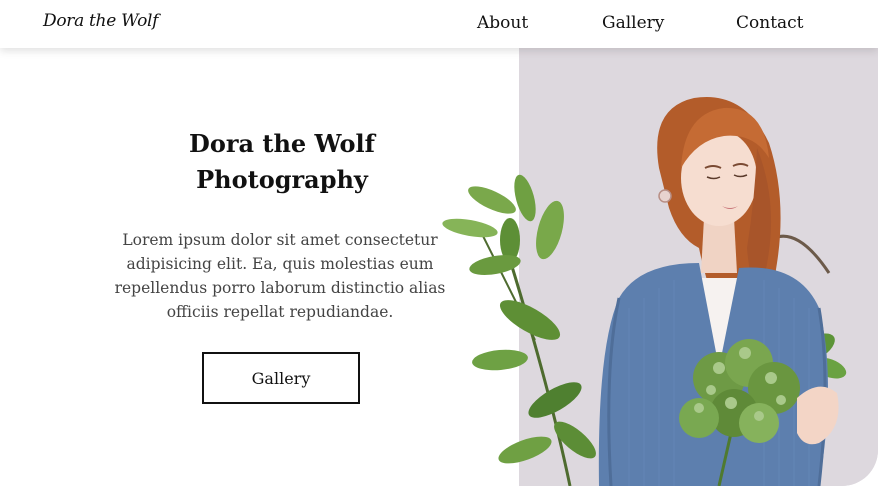 This screenshot has width=878, height=486. I want to click on hero-title-line-2: Photography, so click(282, 179).